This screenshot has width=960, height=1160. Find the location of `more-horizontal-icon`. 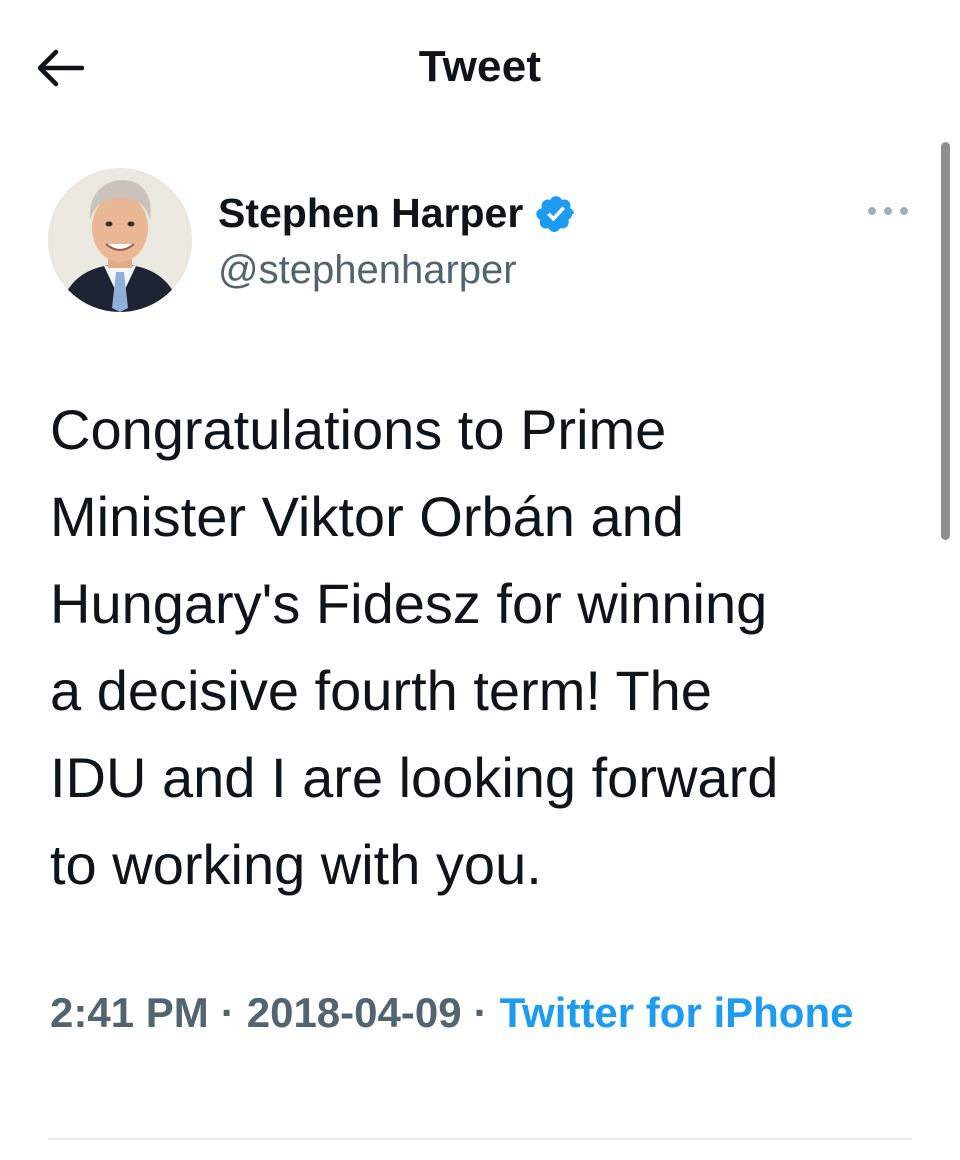

more-horizontal-icon is located at coordinates (888, 211).